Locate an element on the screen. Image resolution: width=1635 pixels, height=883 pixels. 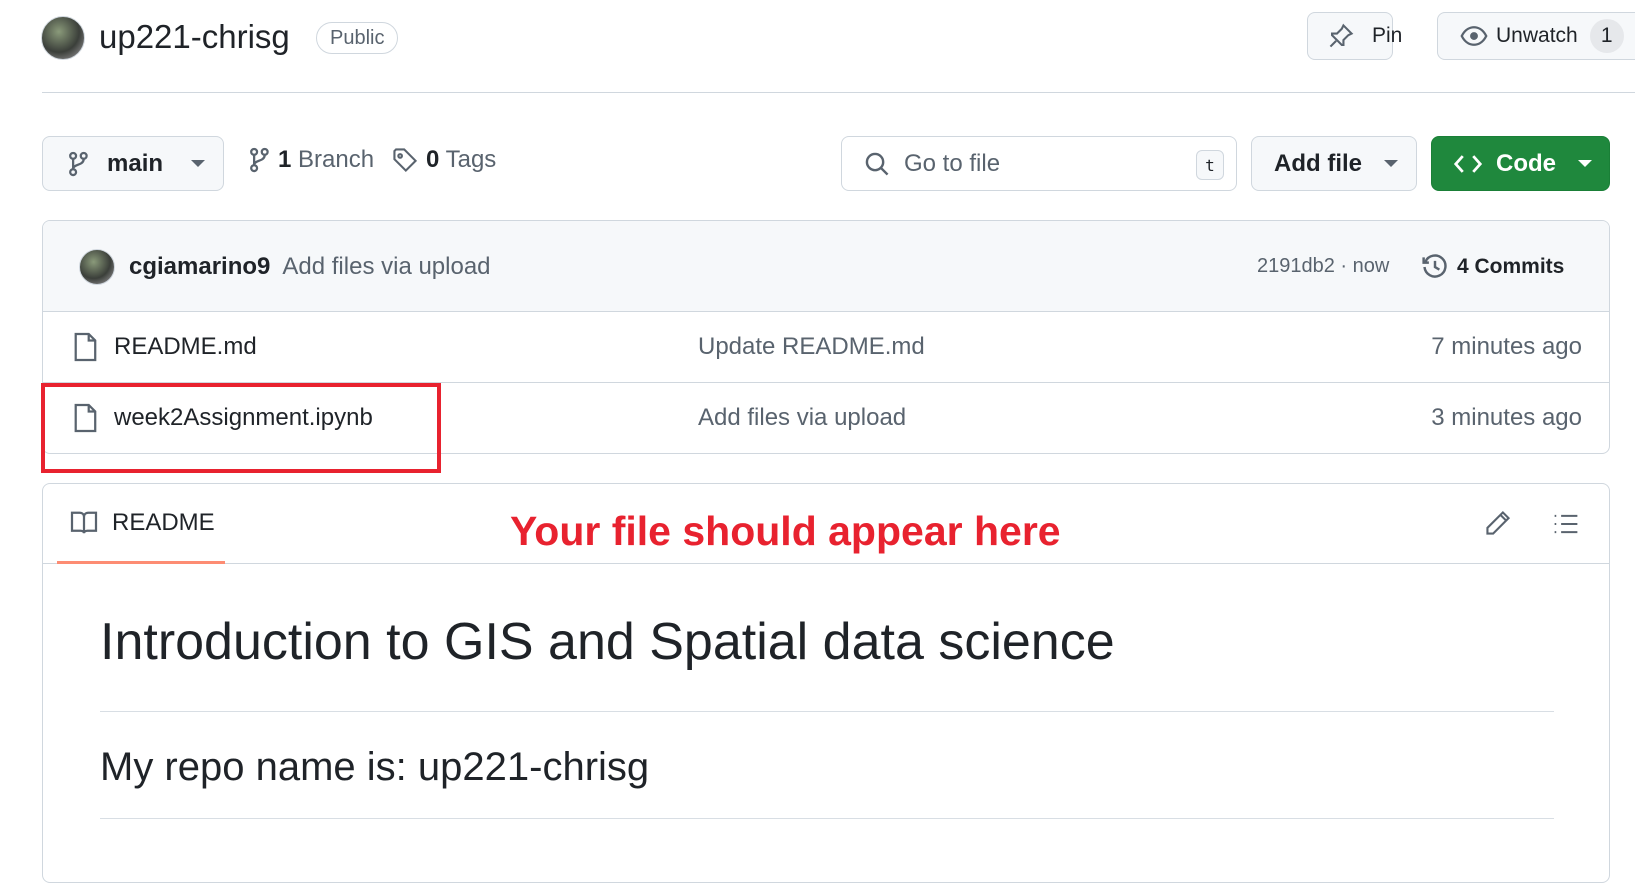
search-icon is located at coordinates (877, 164).